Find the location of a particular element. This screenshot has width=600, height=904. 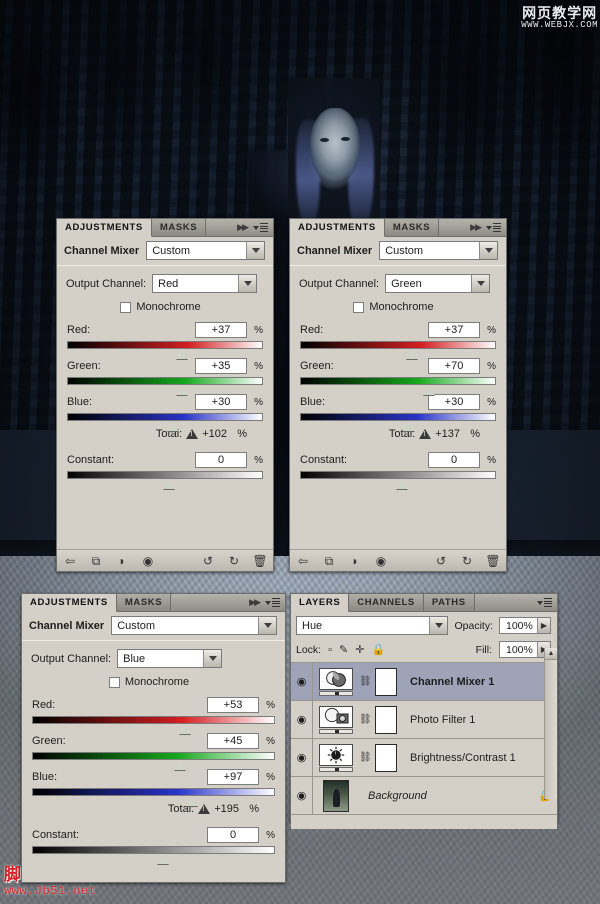

channel-value-input: +53 is located at coordinates (233, 705).